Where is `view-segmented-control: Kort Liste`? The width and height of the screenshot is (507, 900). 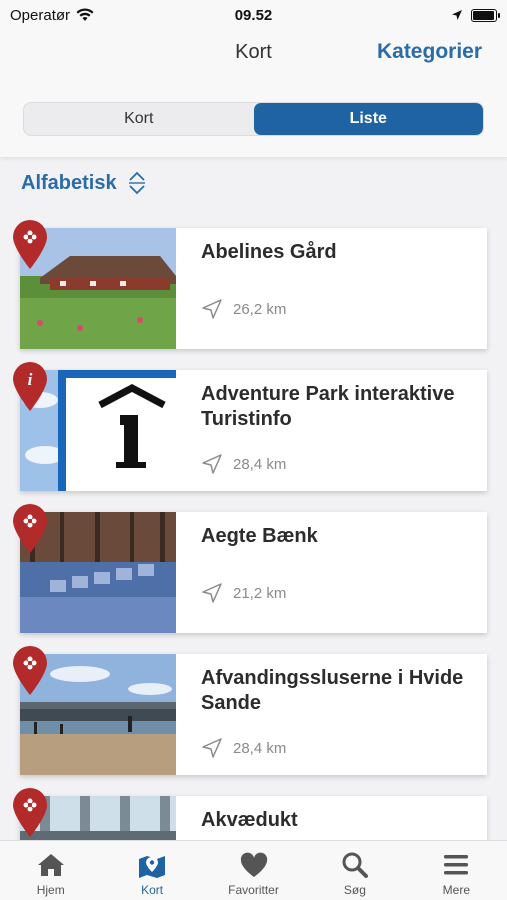
view-segmented-control: Kort Liste is located at coordinates (253, 119).